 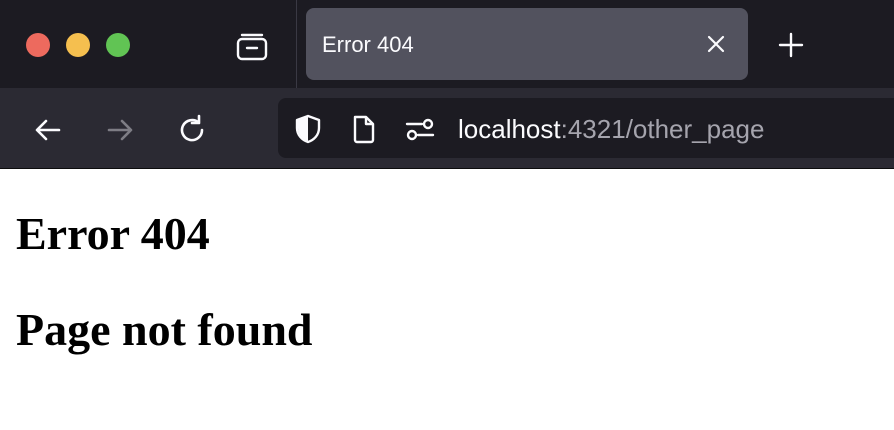 I want to click on window-maximize-button, so click(x=118, y=45).